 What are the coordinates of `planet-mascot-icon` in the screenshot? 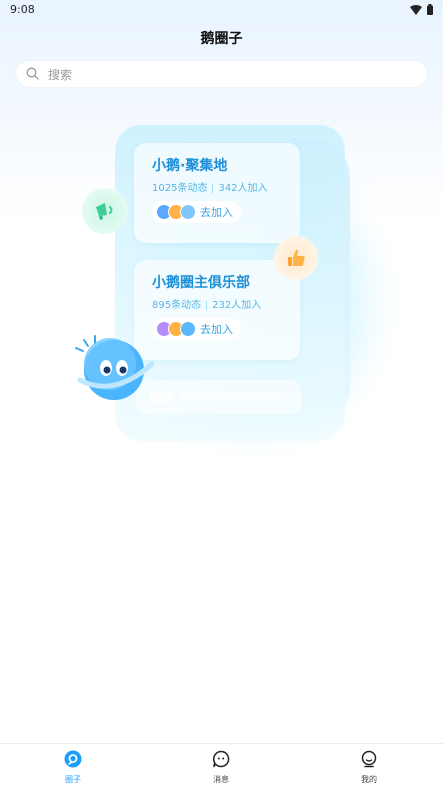 It's located at (115, 367).